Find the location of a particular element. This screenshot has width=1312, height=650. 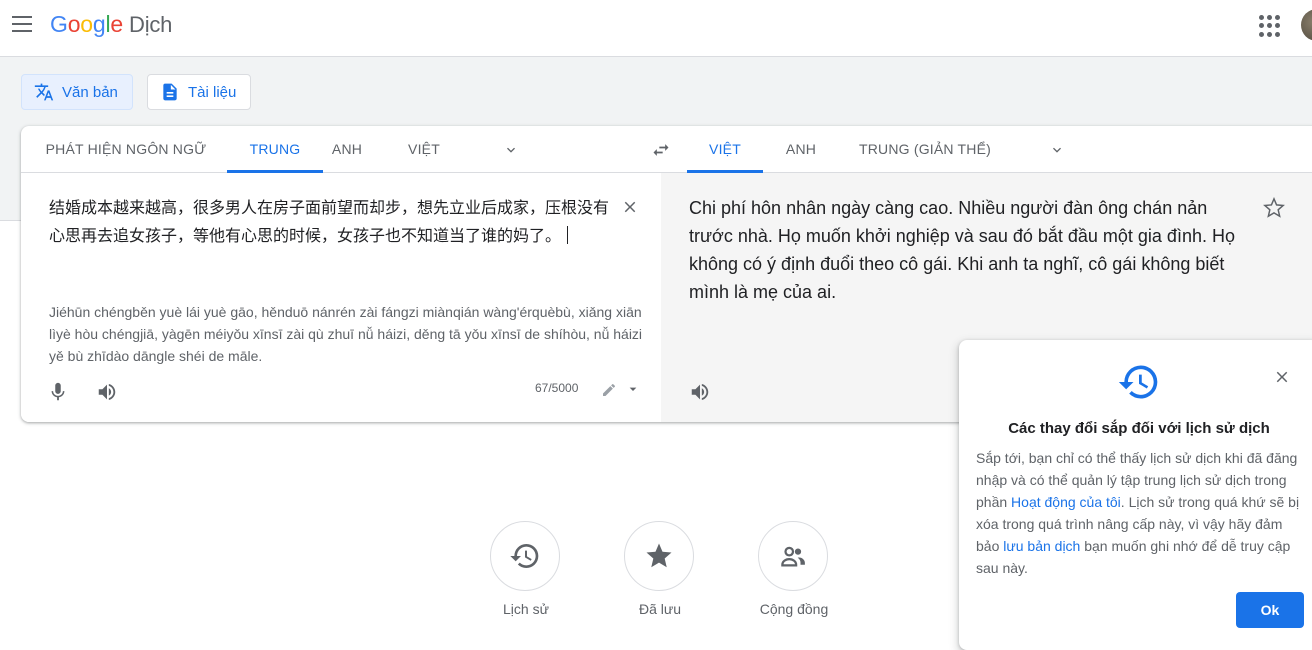

document-mode-label: Tài liệu is located at coordinates (212, 92).